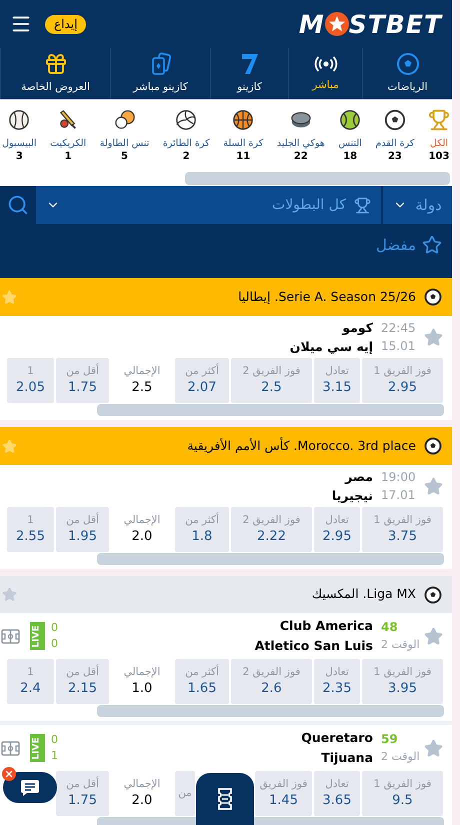  What do you see at coordinates (439, 156) in the screenshot?
I see `sport-count: 103` at bounding box center [439, 156].